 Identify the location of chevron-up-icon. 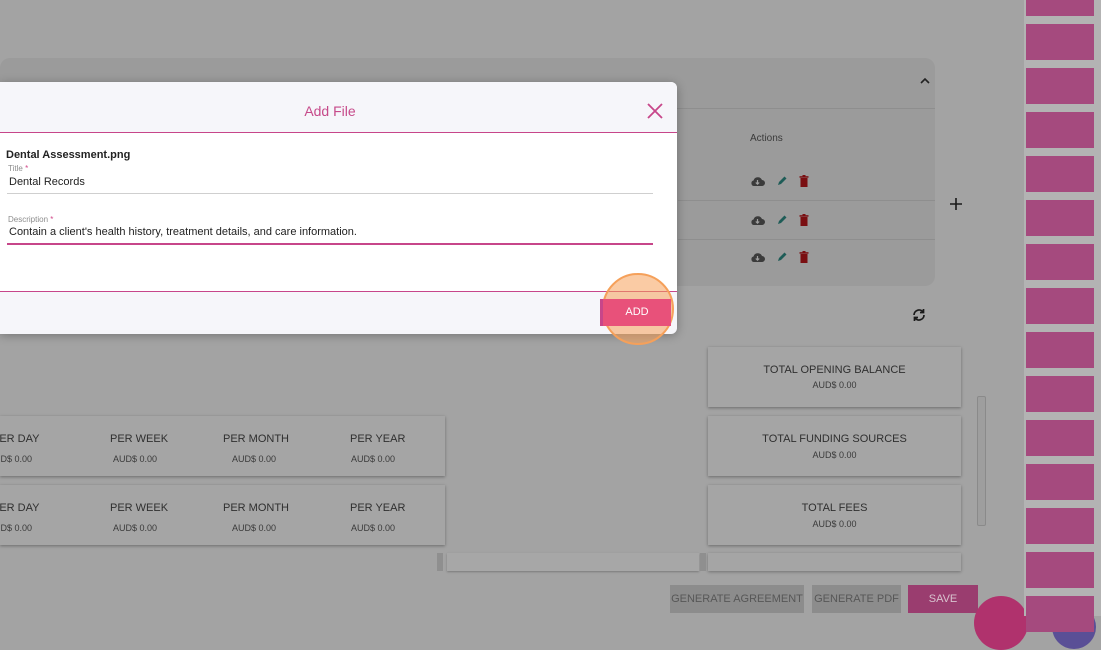
(925, 81).